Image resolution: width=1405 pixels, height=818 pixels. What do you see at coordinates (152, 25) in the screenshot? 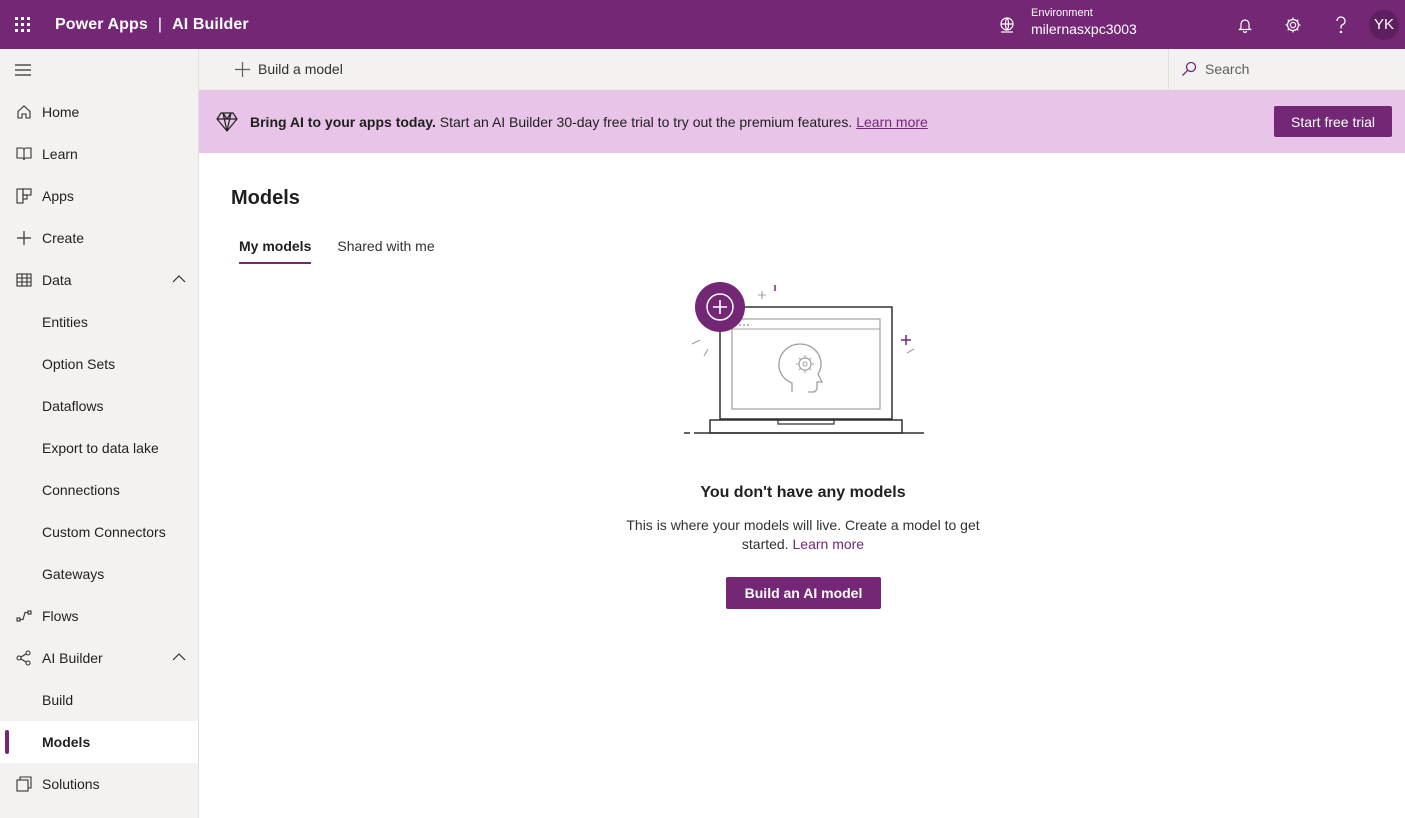
I see `app-brand: Power Apps | AI Builder` at bounding box center [152, 25].